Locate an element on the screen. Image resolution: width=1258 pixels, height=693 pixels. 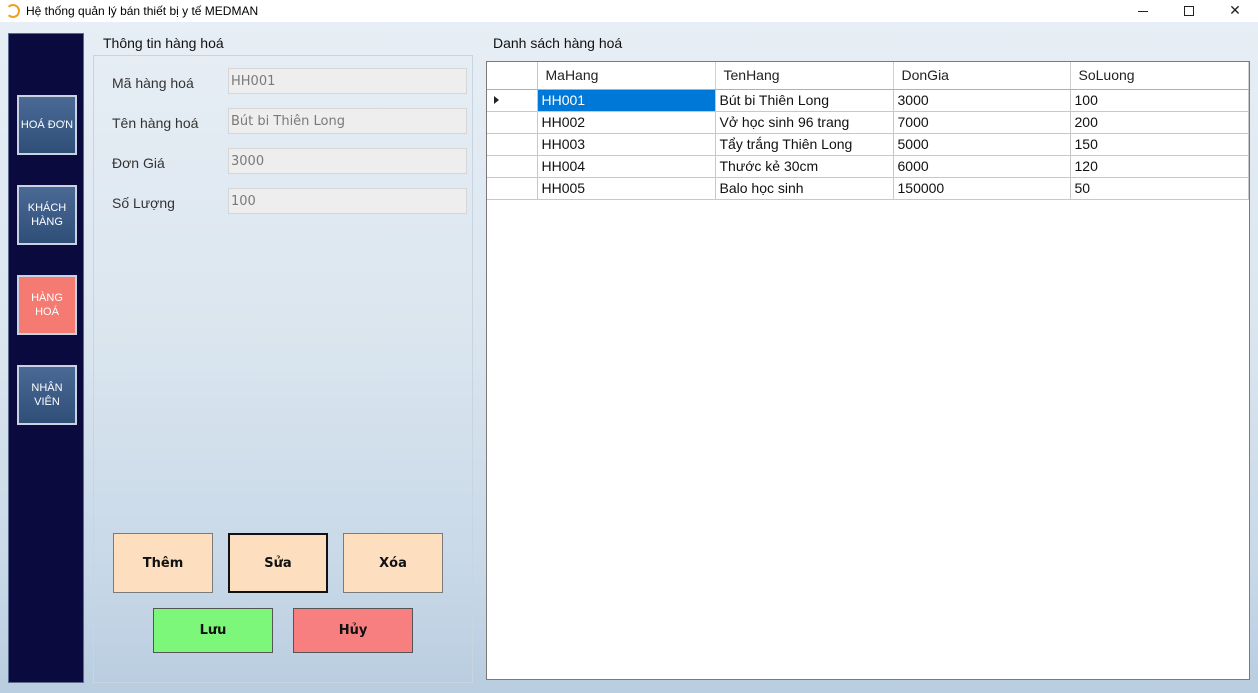
table-cell: 7000 is located at coordinates (982, 122).